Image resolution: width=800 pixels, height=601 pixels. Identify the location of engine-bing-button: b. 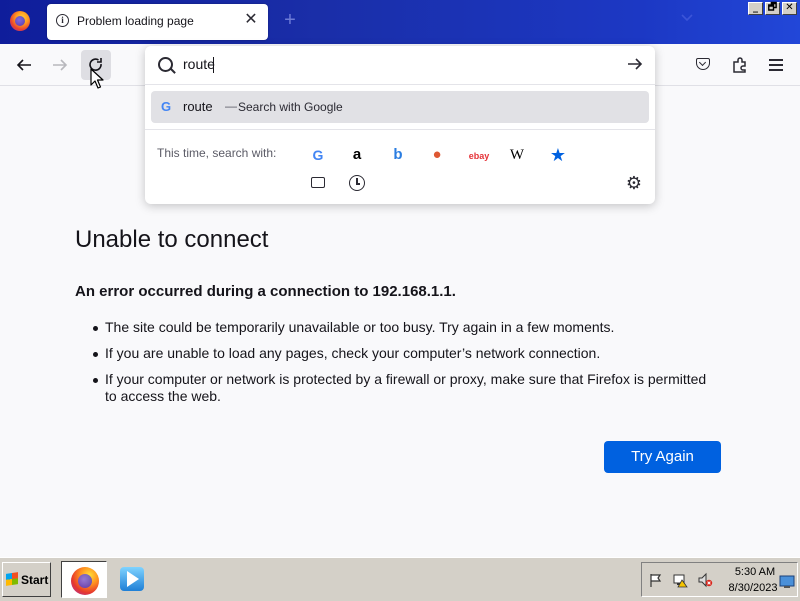
(398, 155).